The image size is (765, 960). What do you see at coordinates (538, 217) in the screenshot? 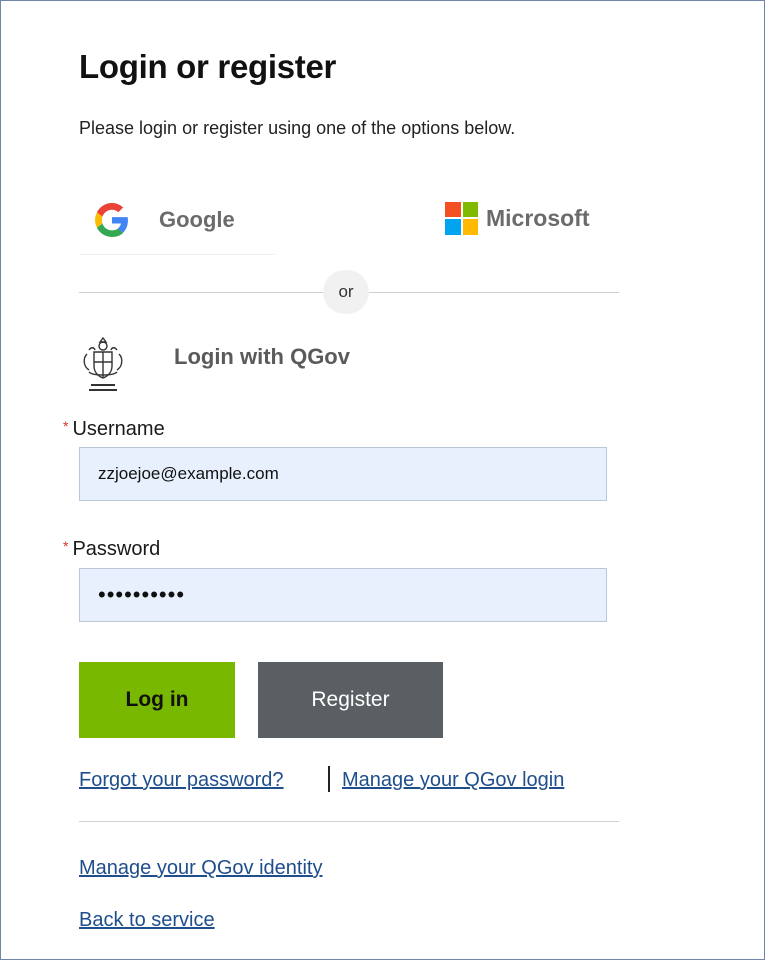
I see `microsoft-label: Microsoft` at bounding box center [538, 217].